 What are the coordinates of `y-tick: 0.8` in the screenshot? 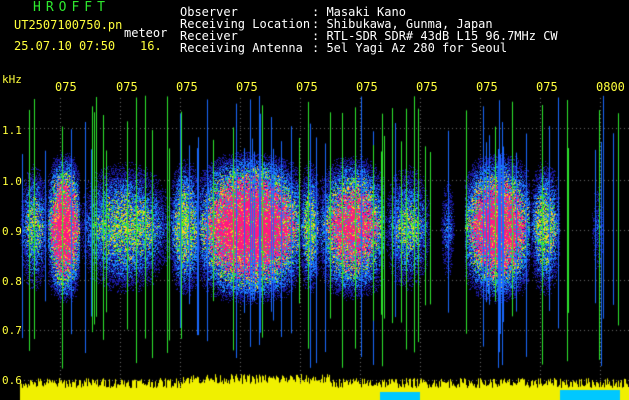 It's located at (12, 281).